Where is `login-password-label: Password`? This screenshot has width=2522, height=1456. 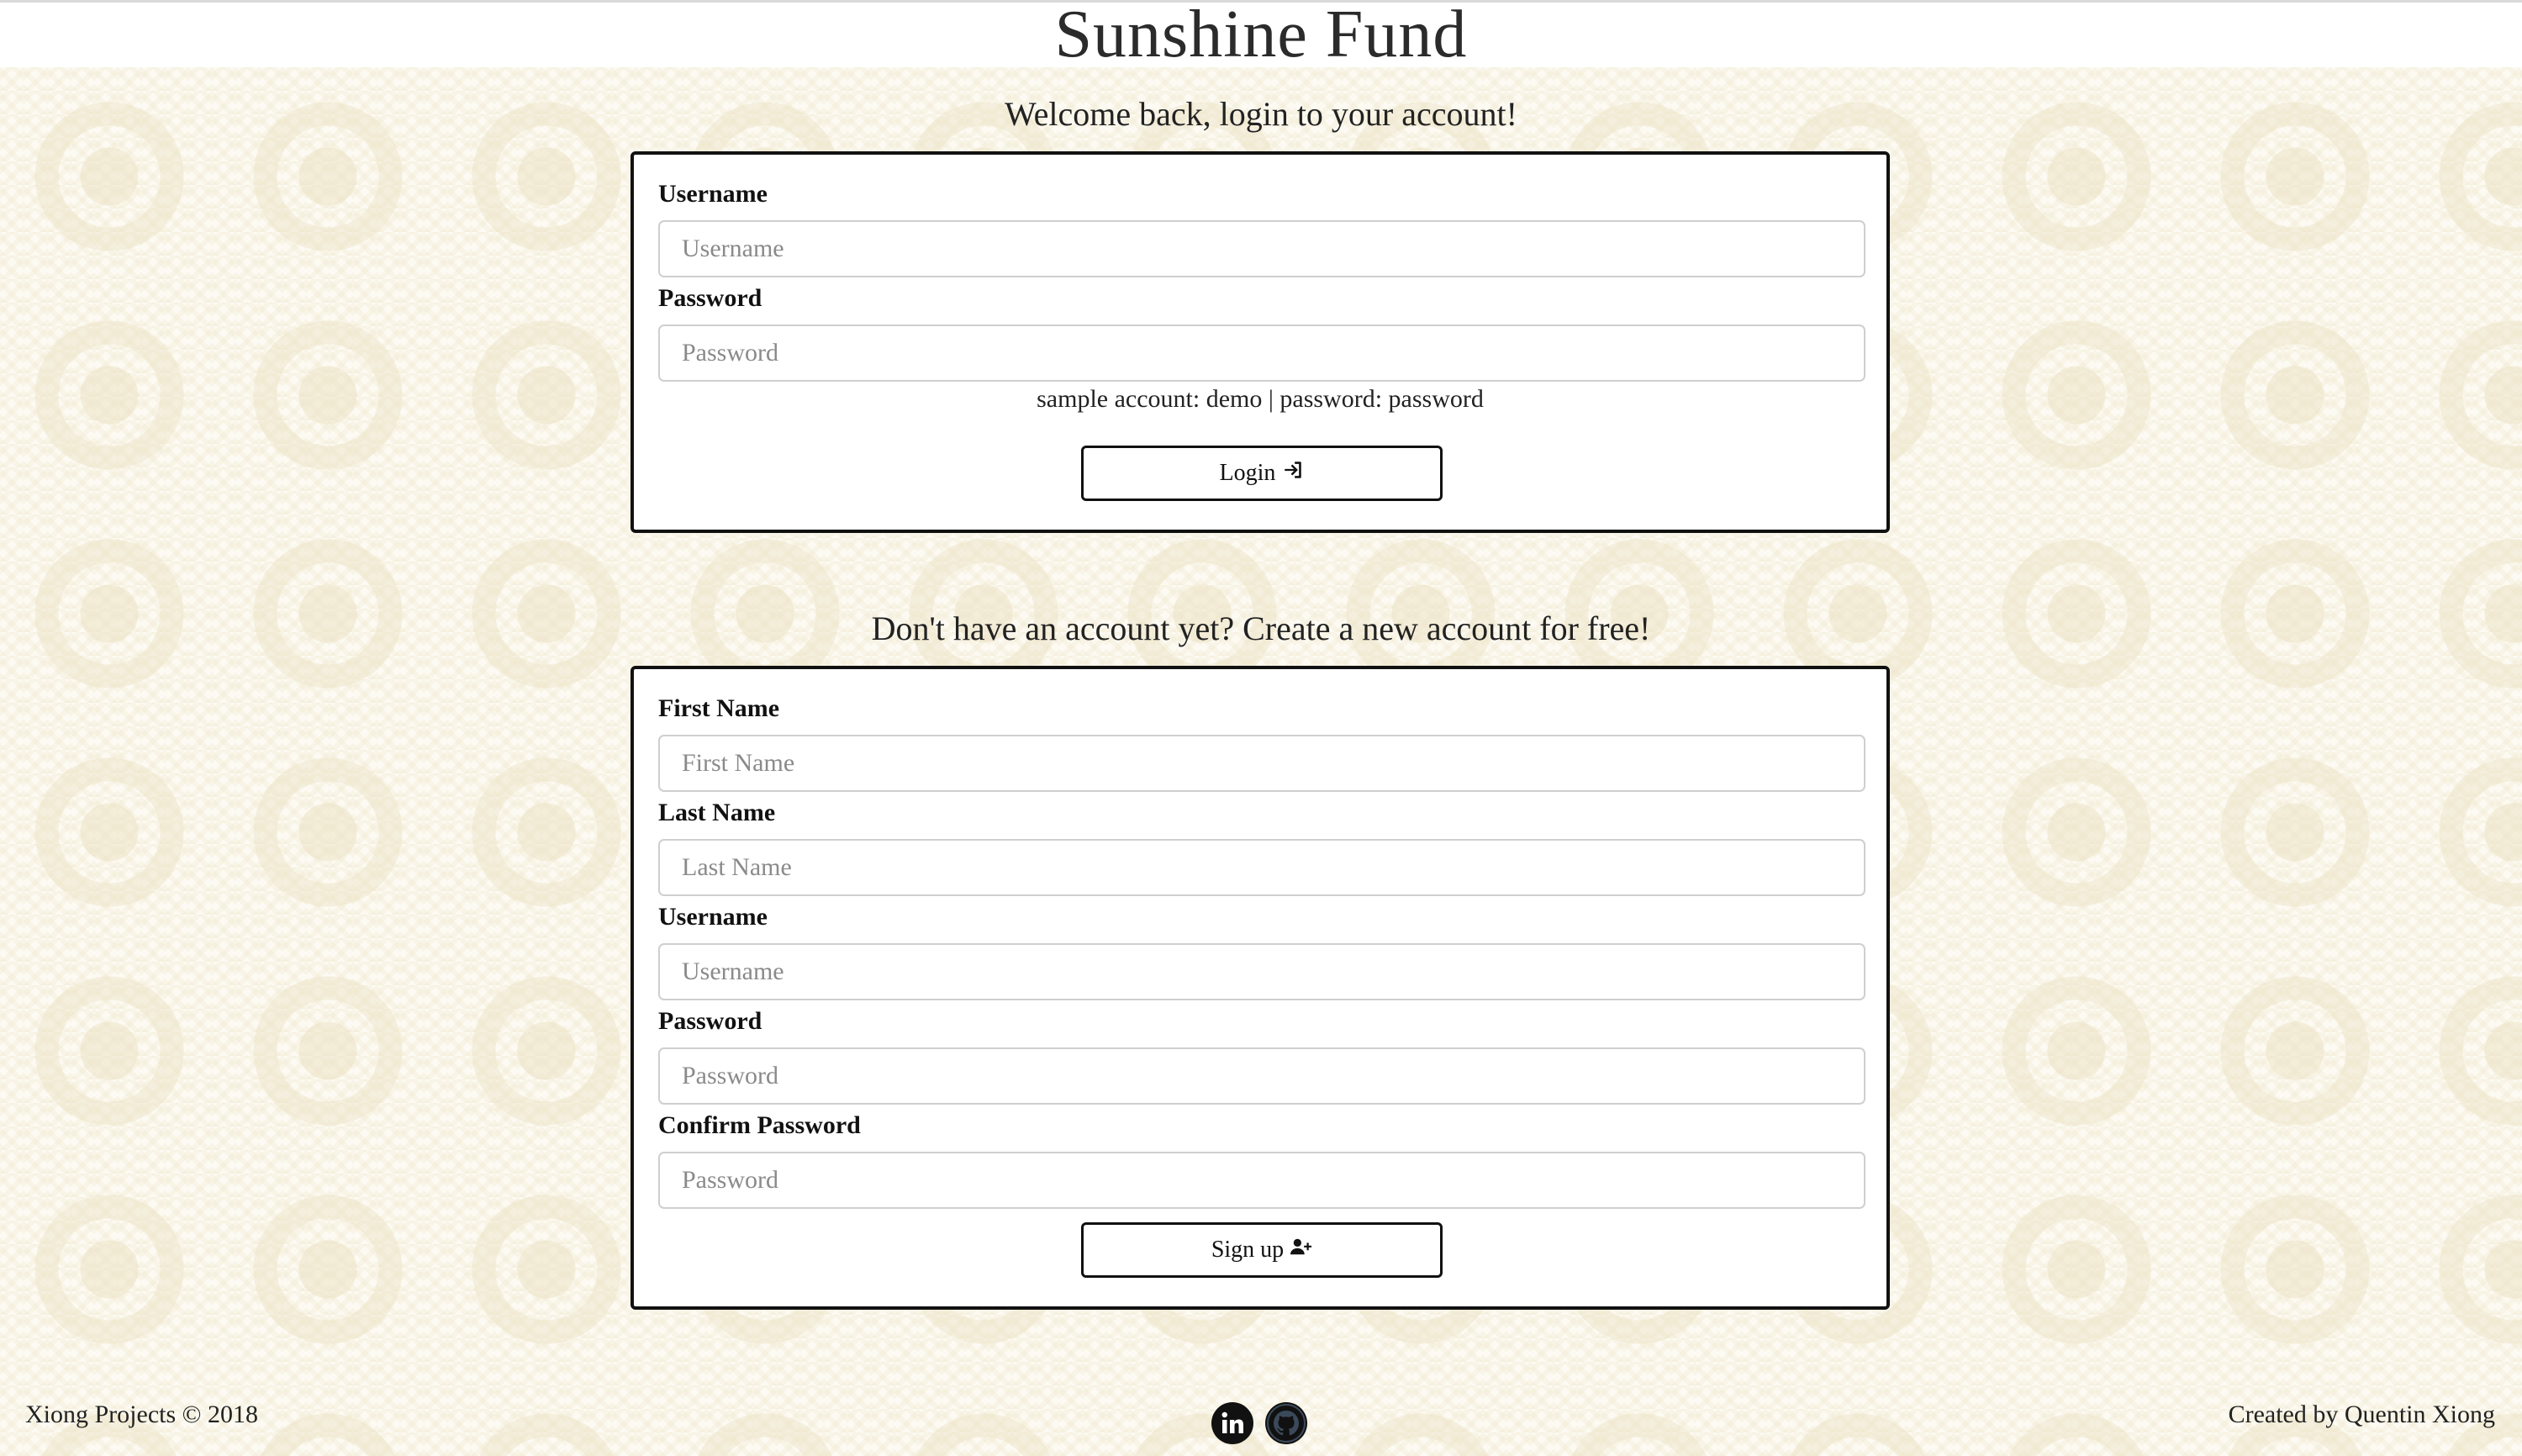
login-password-label: Password is located at coordinates (710, 298).